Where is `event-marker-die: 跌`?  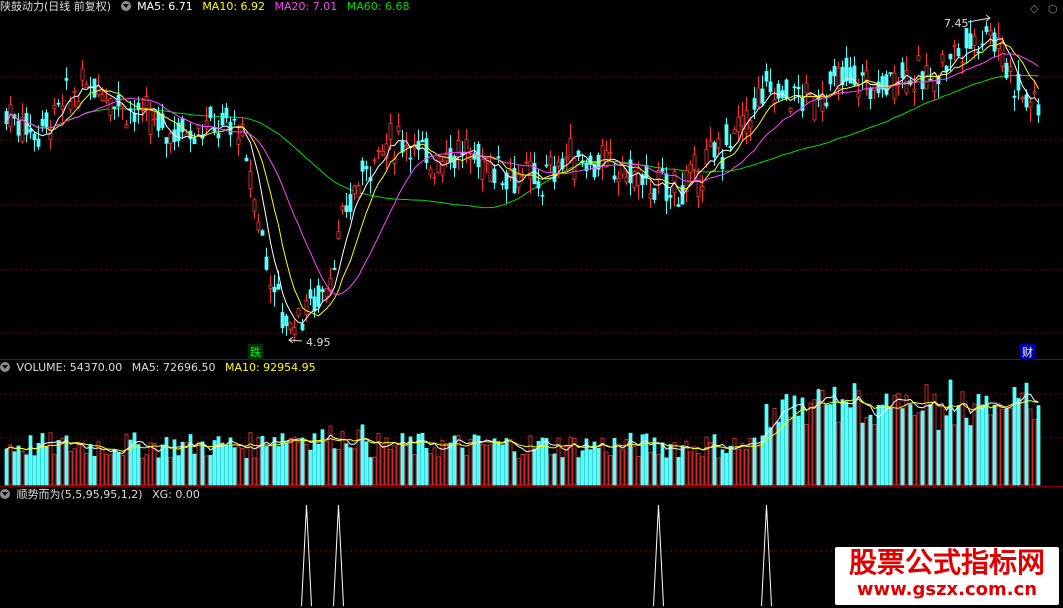 event-marker-die: 跌 is located at coordinates (255, 352).